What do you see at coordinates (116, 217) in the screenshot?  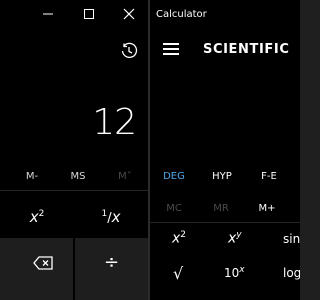 I see `reciprocal-denominator: x` at bounding box center [116, 217].